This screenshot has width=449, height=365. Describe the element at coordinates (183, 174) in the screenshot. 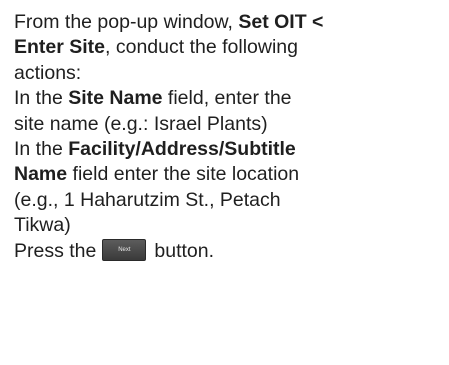

I see `text-fragment: field enter the site location` at that location.